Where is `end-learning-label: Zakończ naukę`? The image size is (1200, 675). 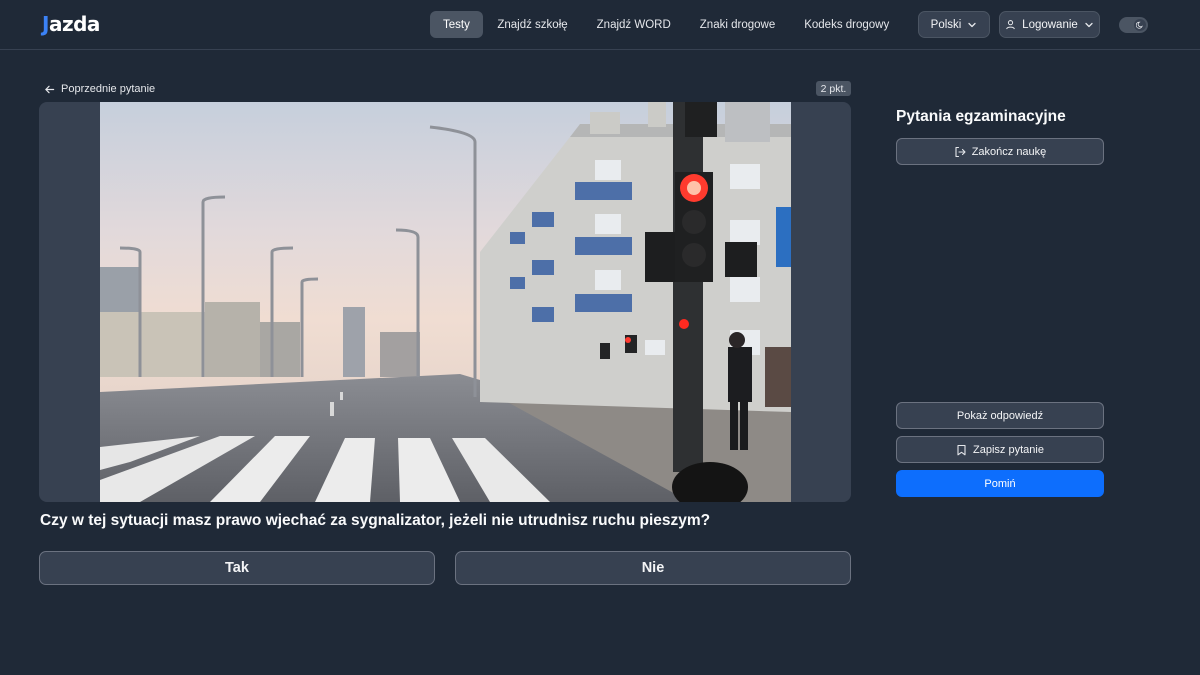
end-learning-label: Zakończ naukę is located at coordinates (1009, 151).